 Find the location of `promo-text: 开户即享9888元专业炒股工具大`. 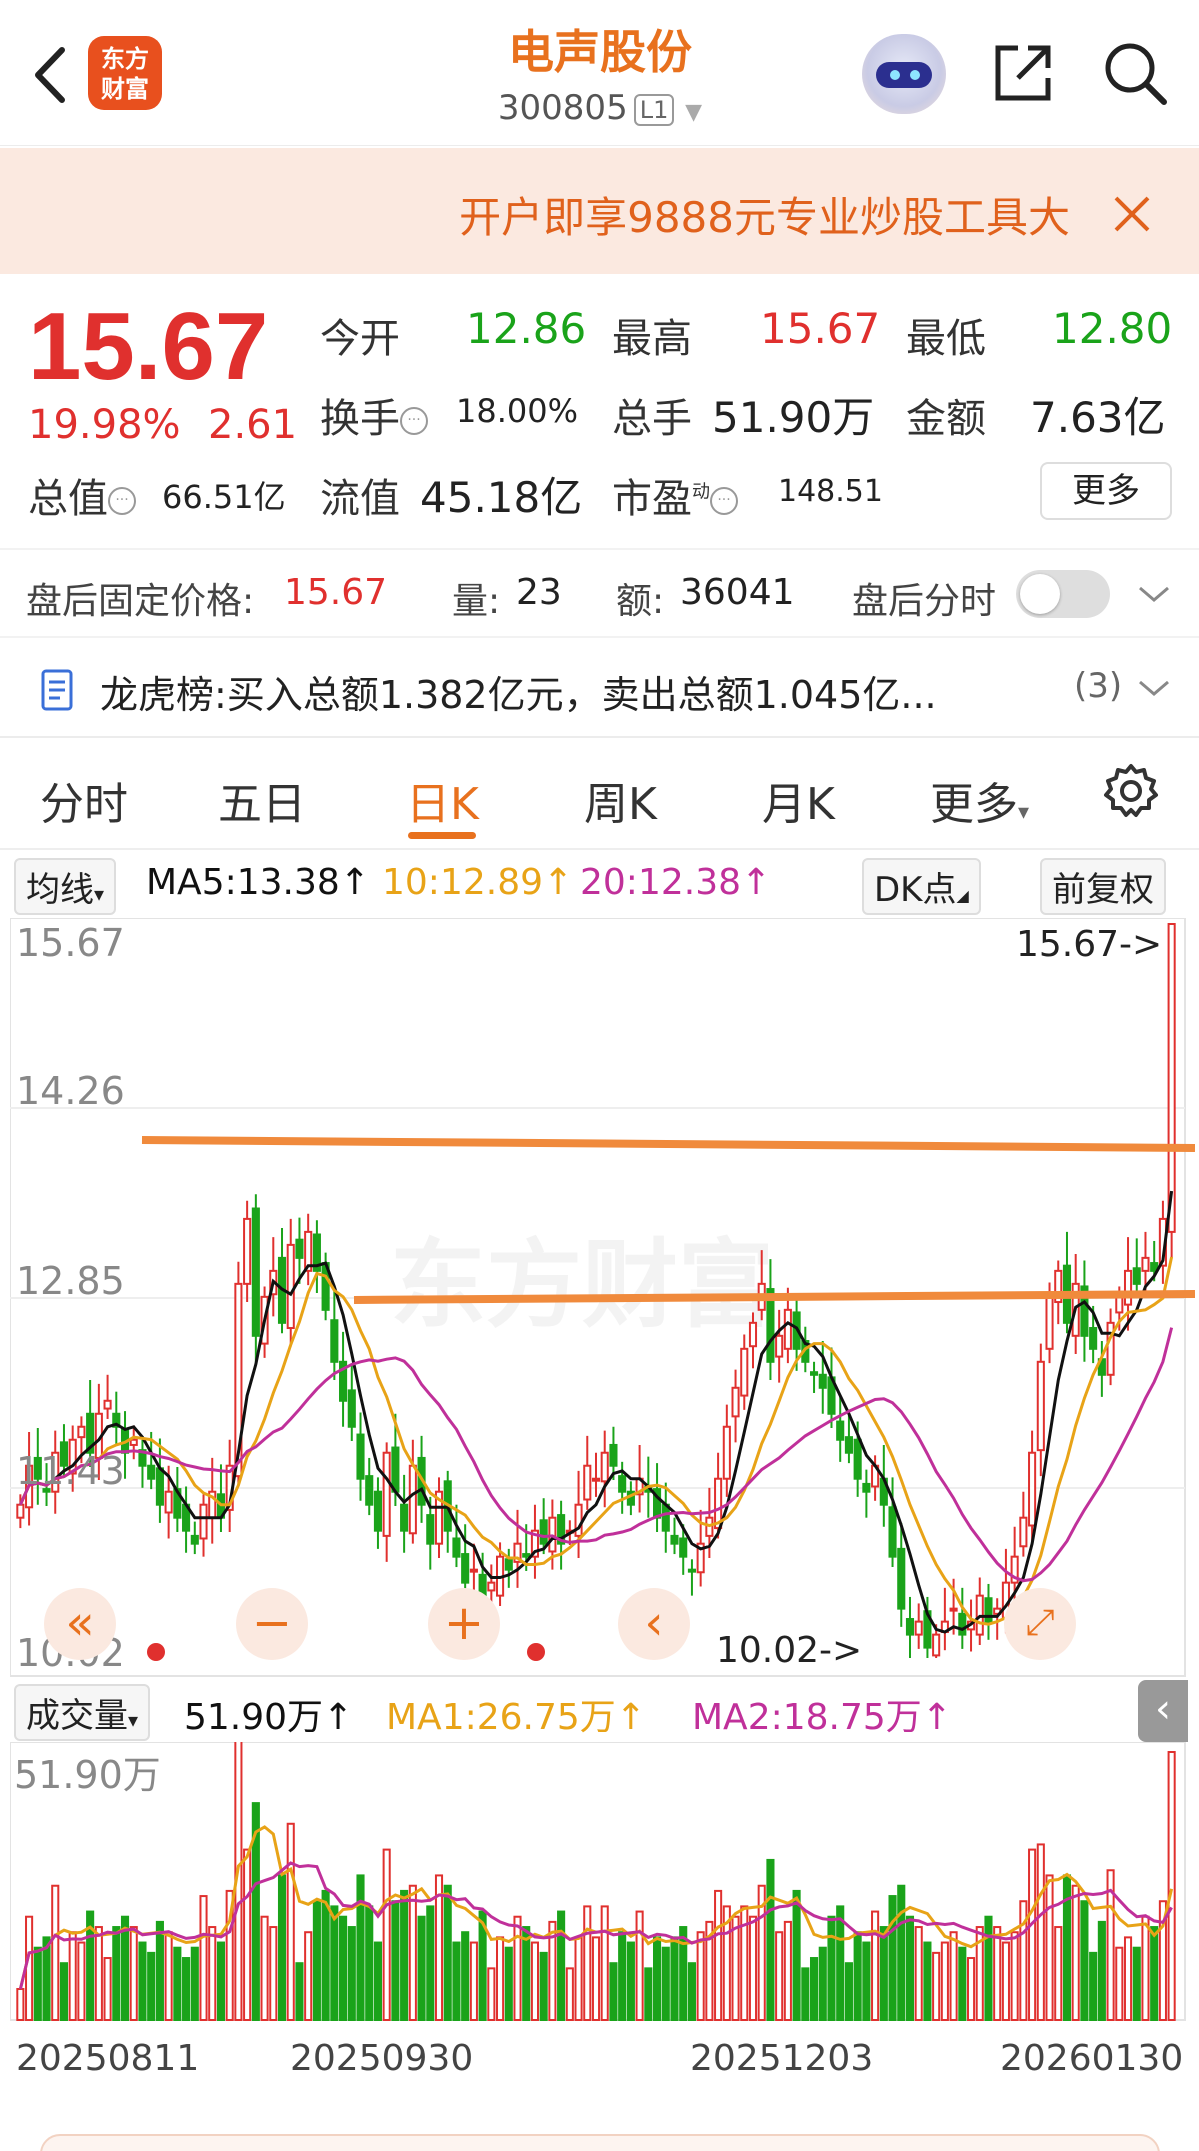

promo-text: 开户即享9888元专业炒股工具大 is located at coordinates (764, 217).